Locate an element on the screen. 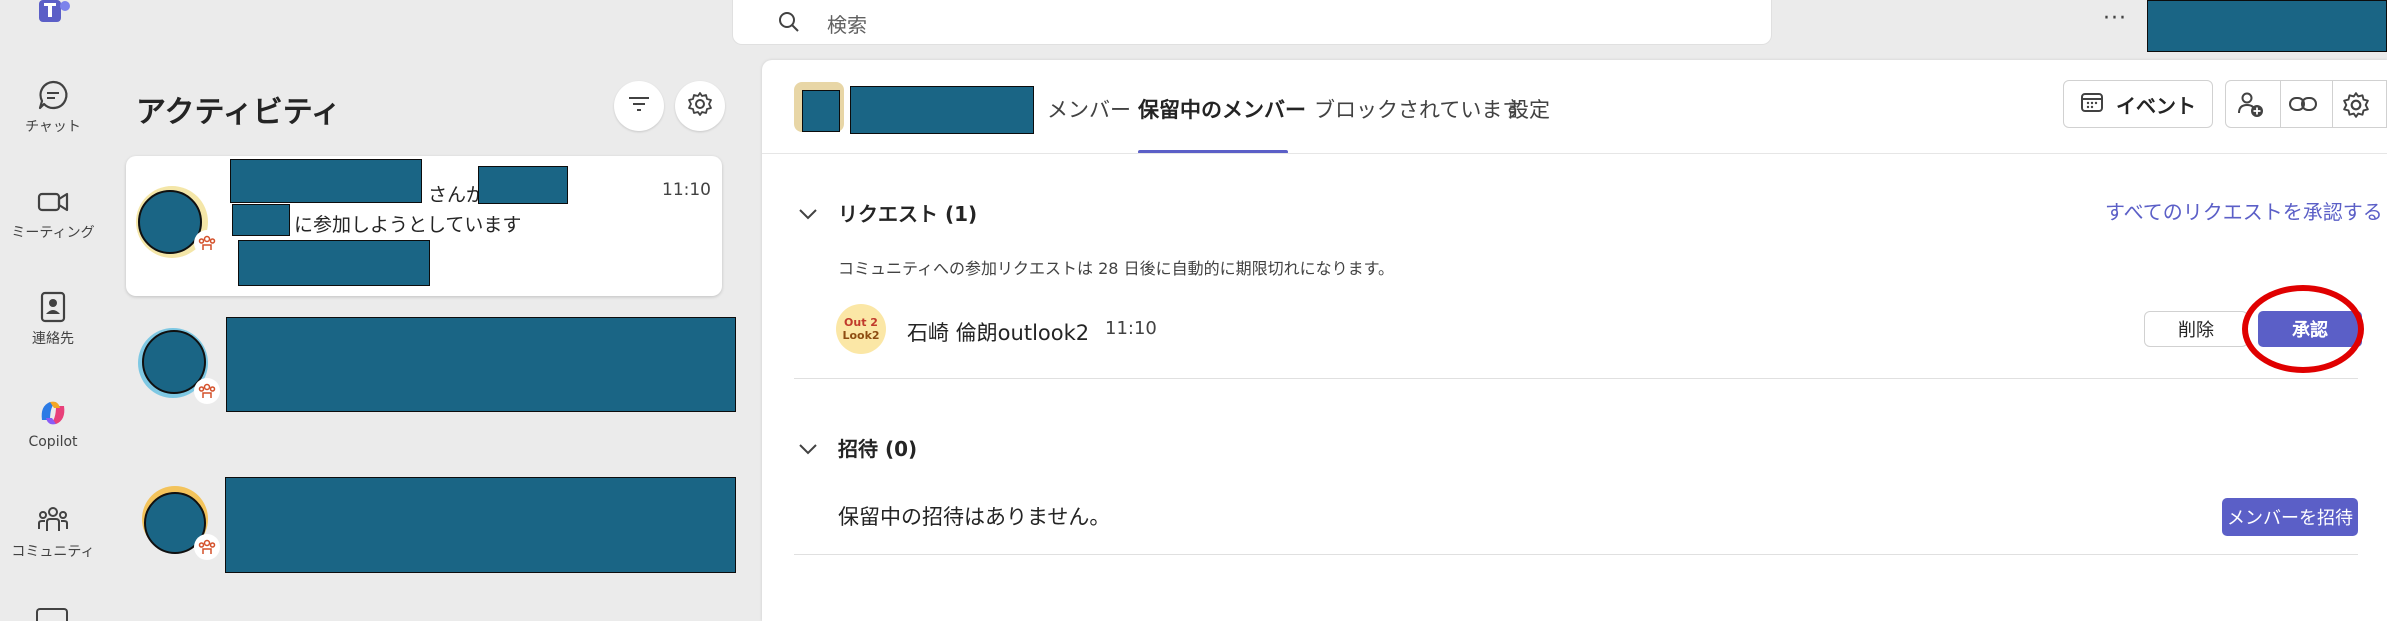 This screenshot has width=2387, height=621. requests-note: コミュニティへの参加リクエストは 28 日後に自動的に期限切れになります。 is located at coordinates (1116, 268).